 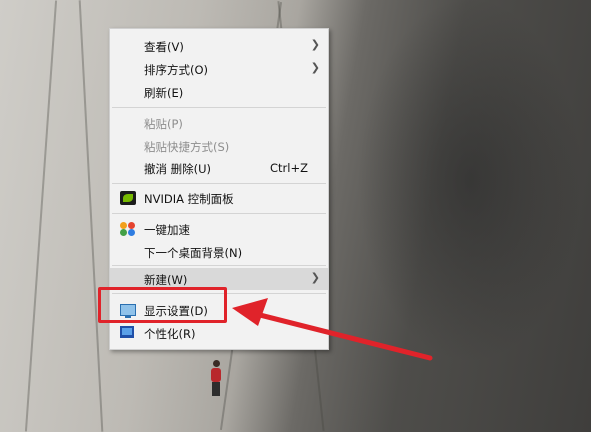 I want to click on annotation-arrow, so click(x=332, y=329).